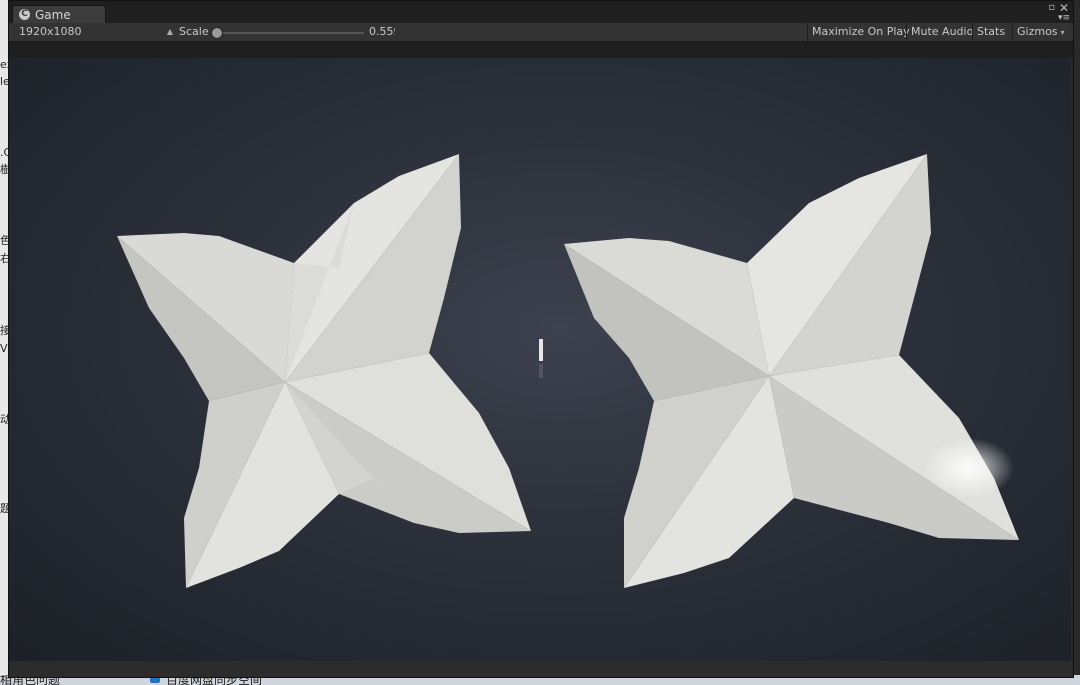 This screenshot has height=685, width=1080. I want to click on tab-label: Game, so click(53, 15).